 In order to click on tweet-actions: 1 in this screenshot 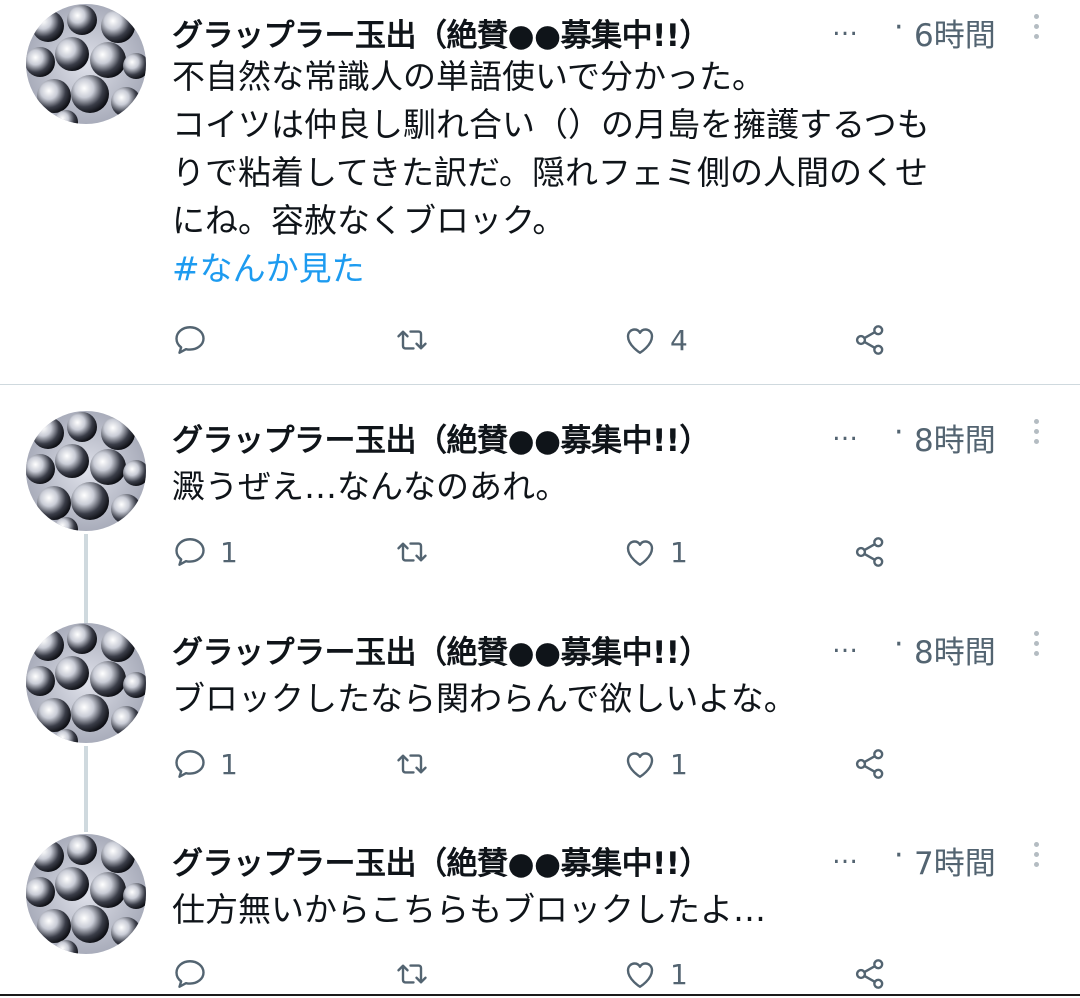, I will do `click(542, 974)`.